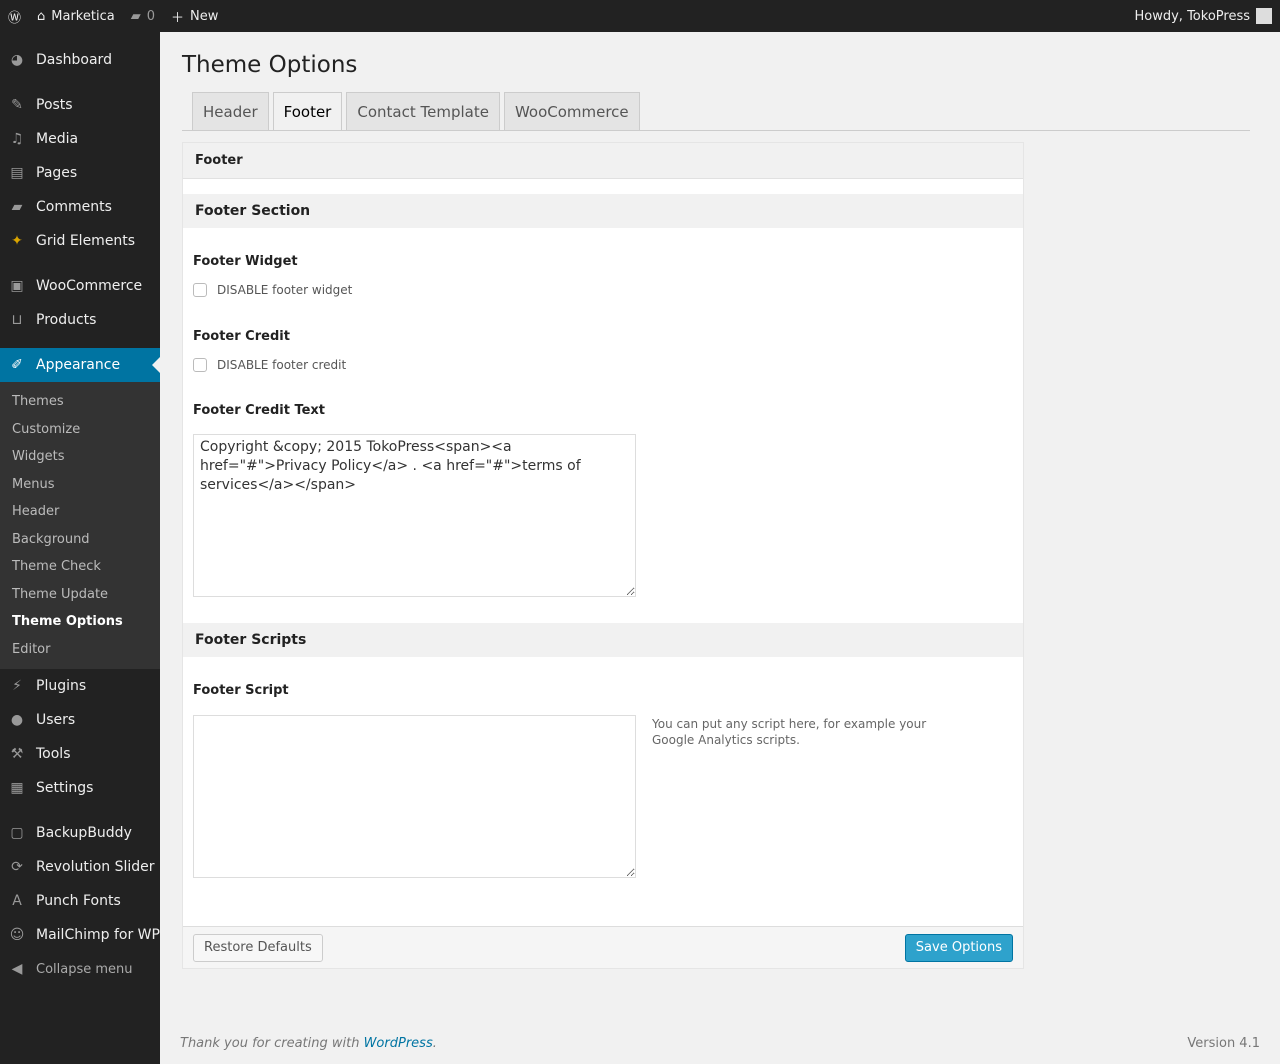  Describe the element at coordinates (80, 512) in the screenshot. I see `submenu-header: Header` at that location.